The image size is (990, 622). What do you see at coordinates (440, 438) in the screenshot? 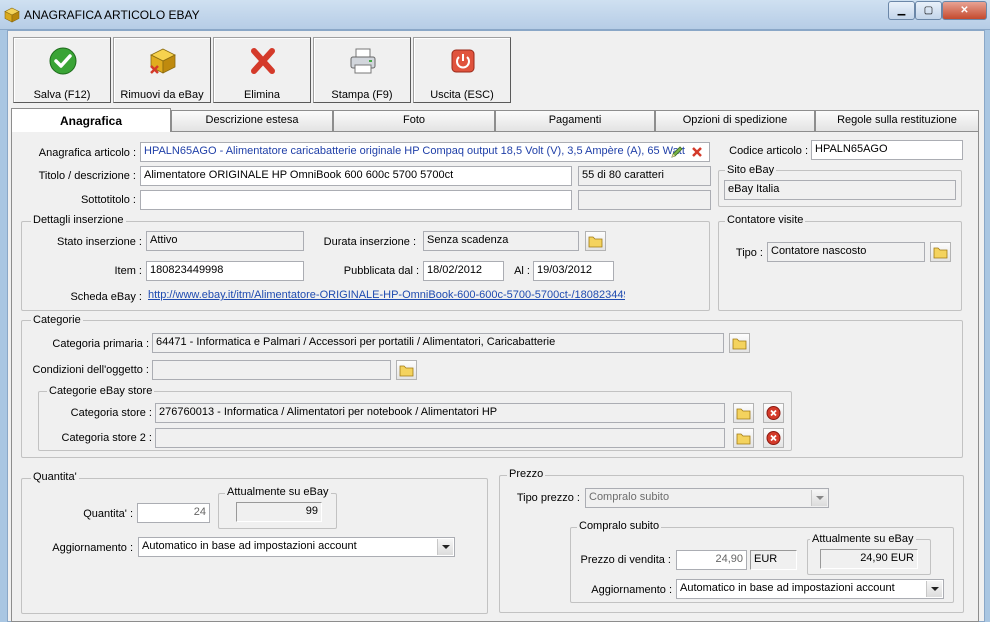
I see `categoria-store2-field` at bounding box center [440, 438].